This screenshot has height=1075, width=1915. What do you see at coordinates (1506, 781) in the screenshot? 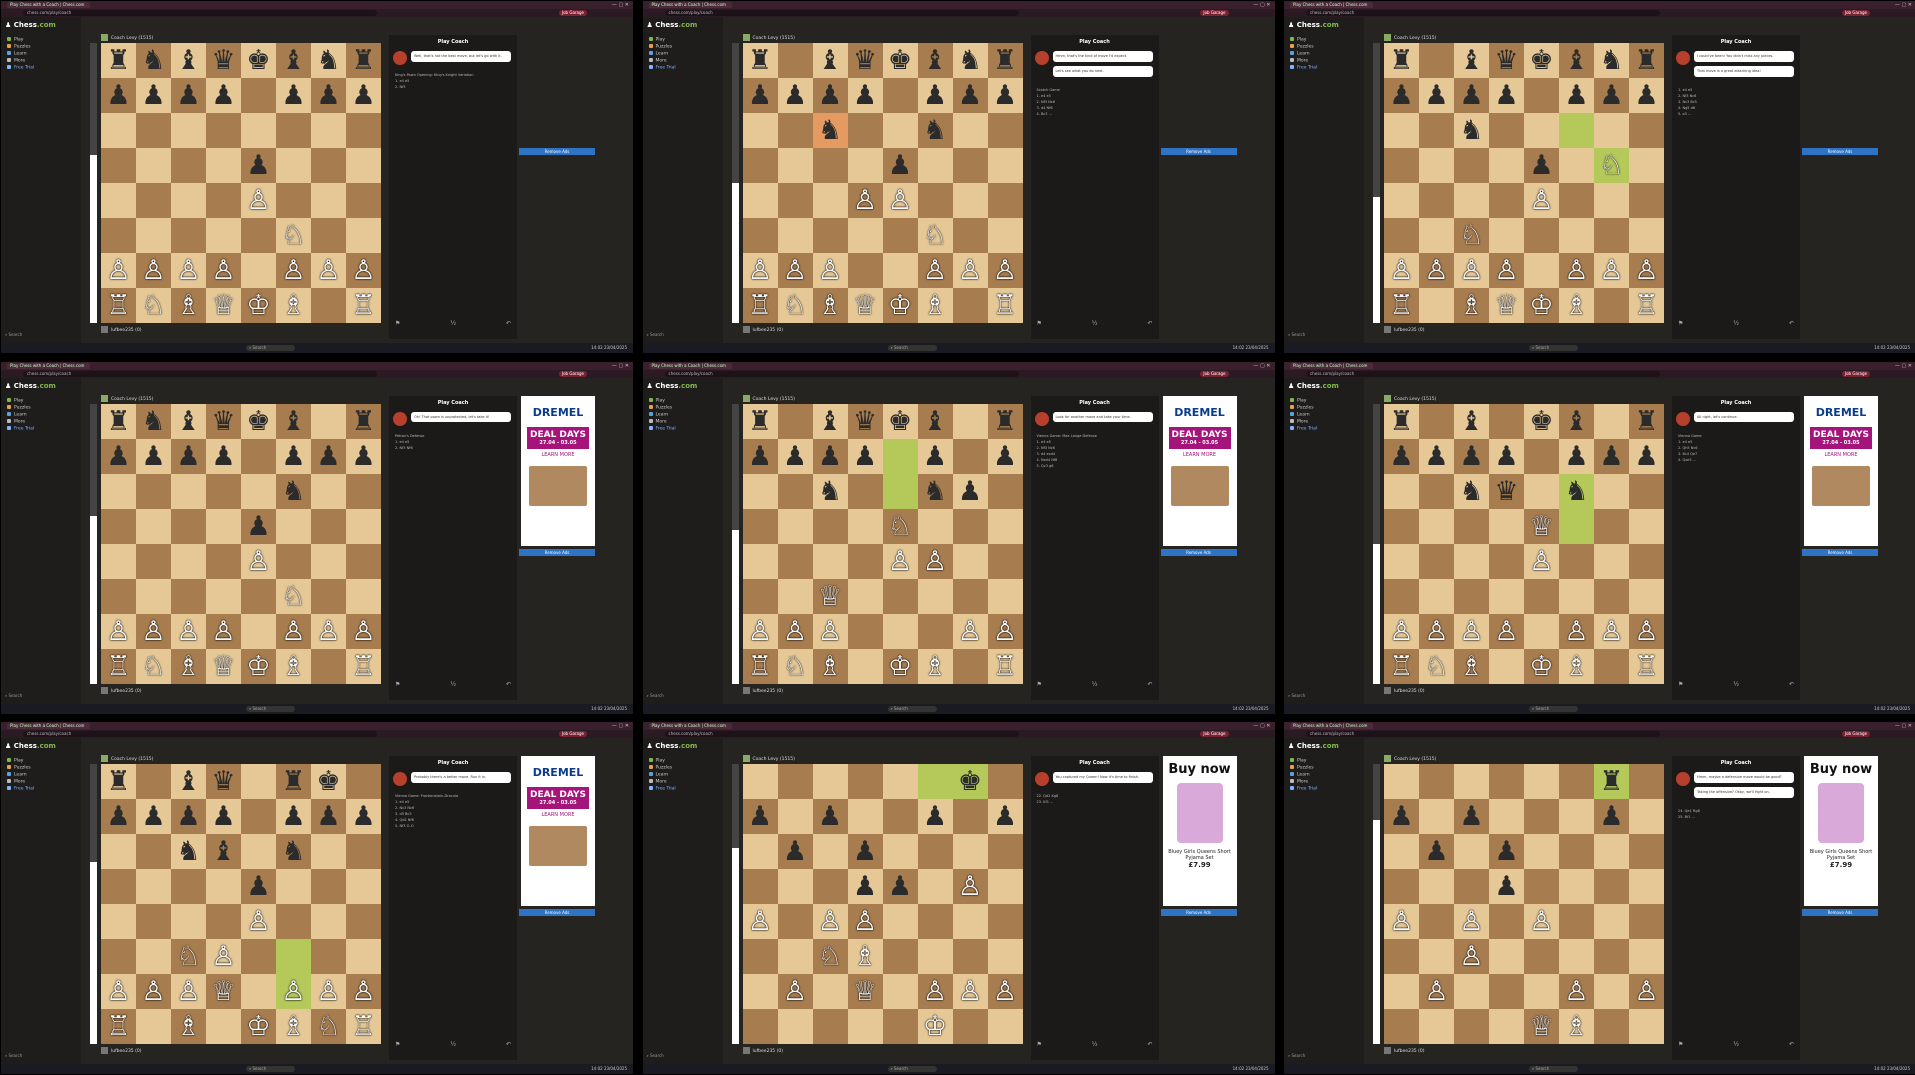
I see `square-d8` at bounding box center [1506, 781].